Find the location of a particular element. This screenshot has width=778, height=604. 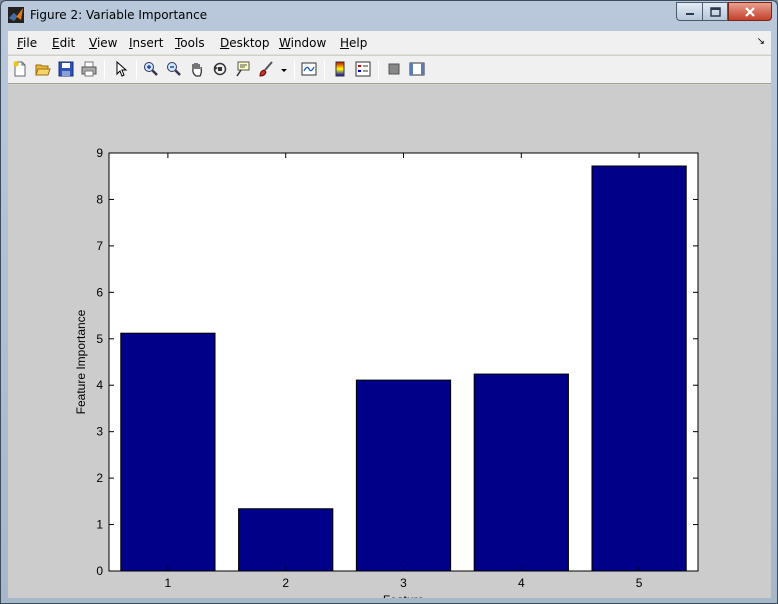

menu-edit: Edit is located at coordinates (63, 43).